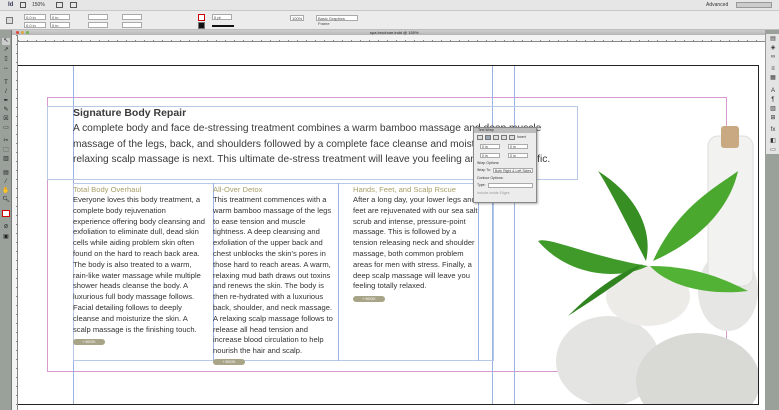 The height and width of the screenshot is (410, 779). I want to click on gradient-tool-icon: ▥, so click(6, 159).